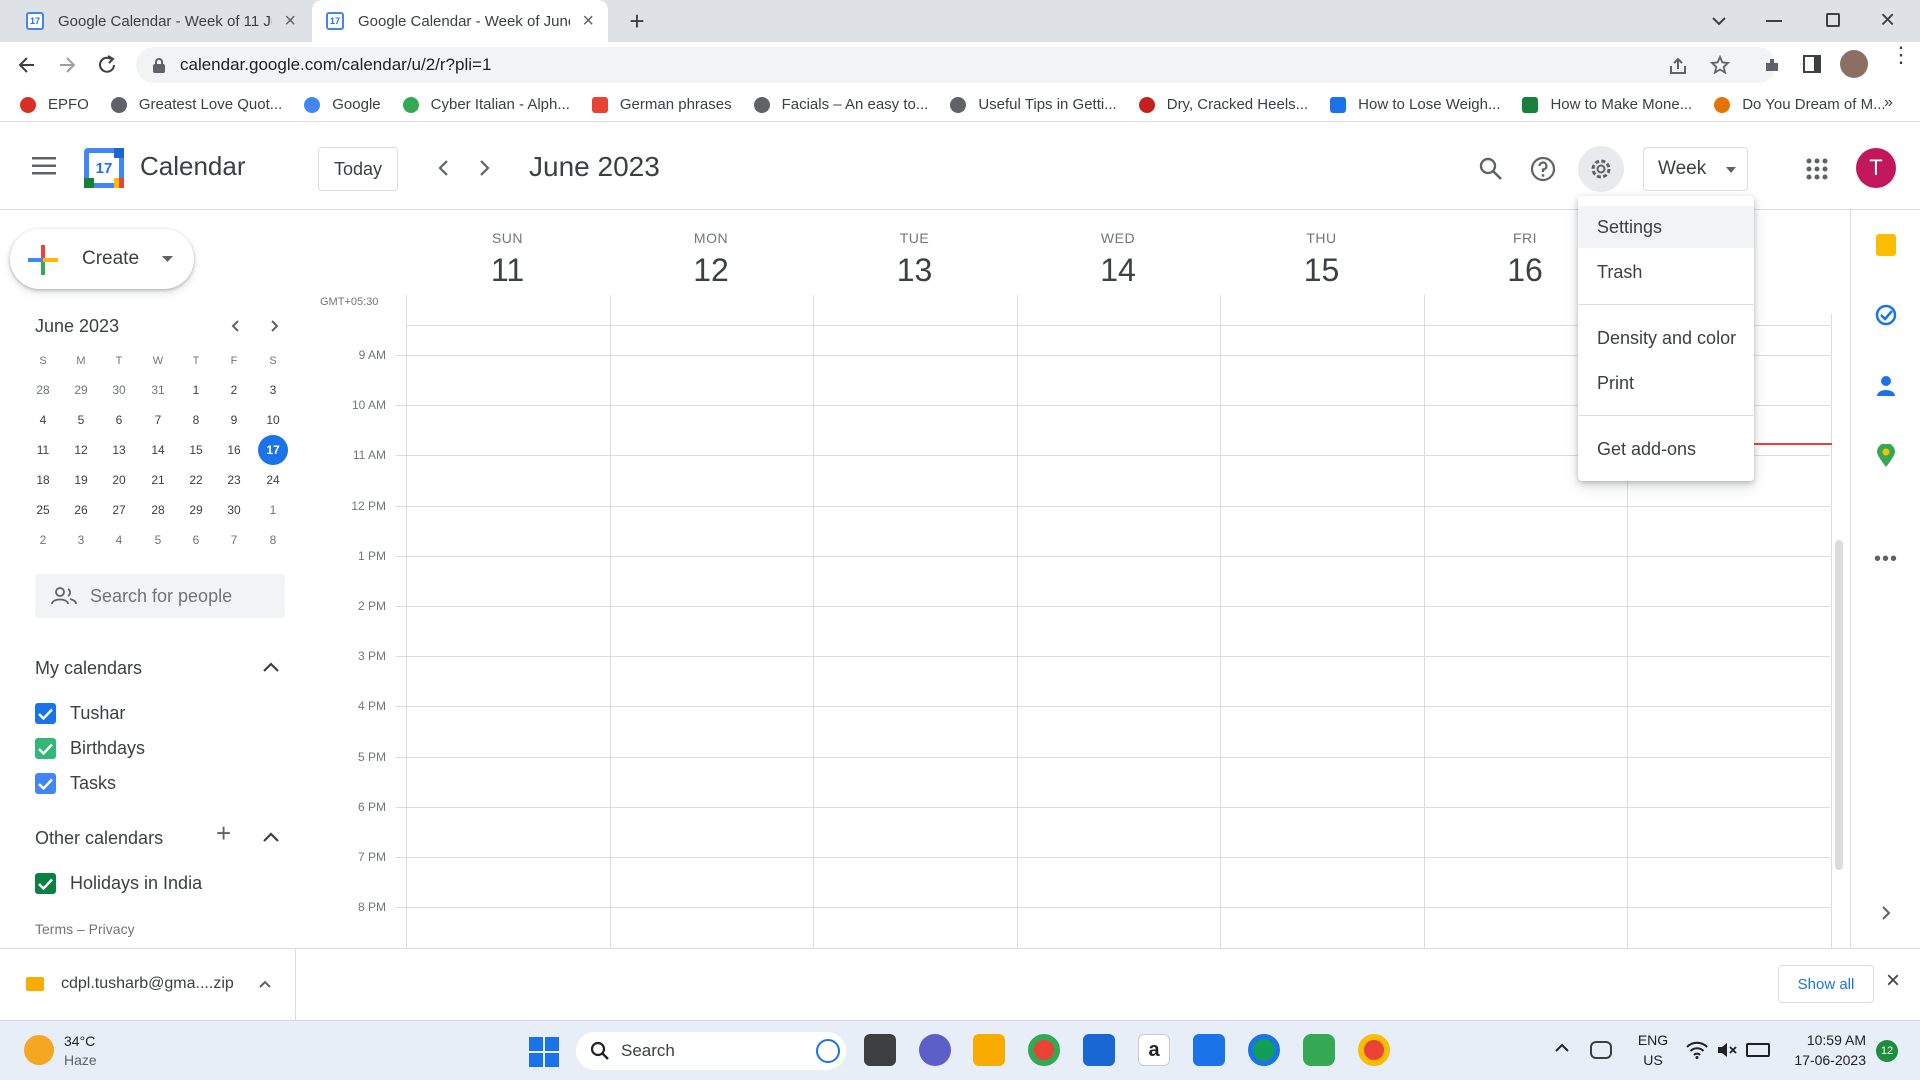  What do you see at coordinates (148, 985) in the screenshot?
I see `download-item: cdpl.tusharb@gma....zip` at bounding box center [148, 985].